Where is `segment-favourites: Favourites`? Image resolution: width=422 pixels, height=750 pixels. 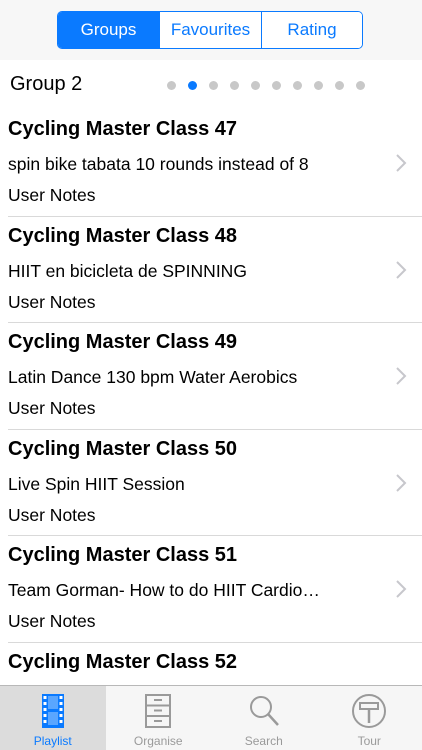 segment-favourites: Favourites is located at coordinates (211, 30).